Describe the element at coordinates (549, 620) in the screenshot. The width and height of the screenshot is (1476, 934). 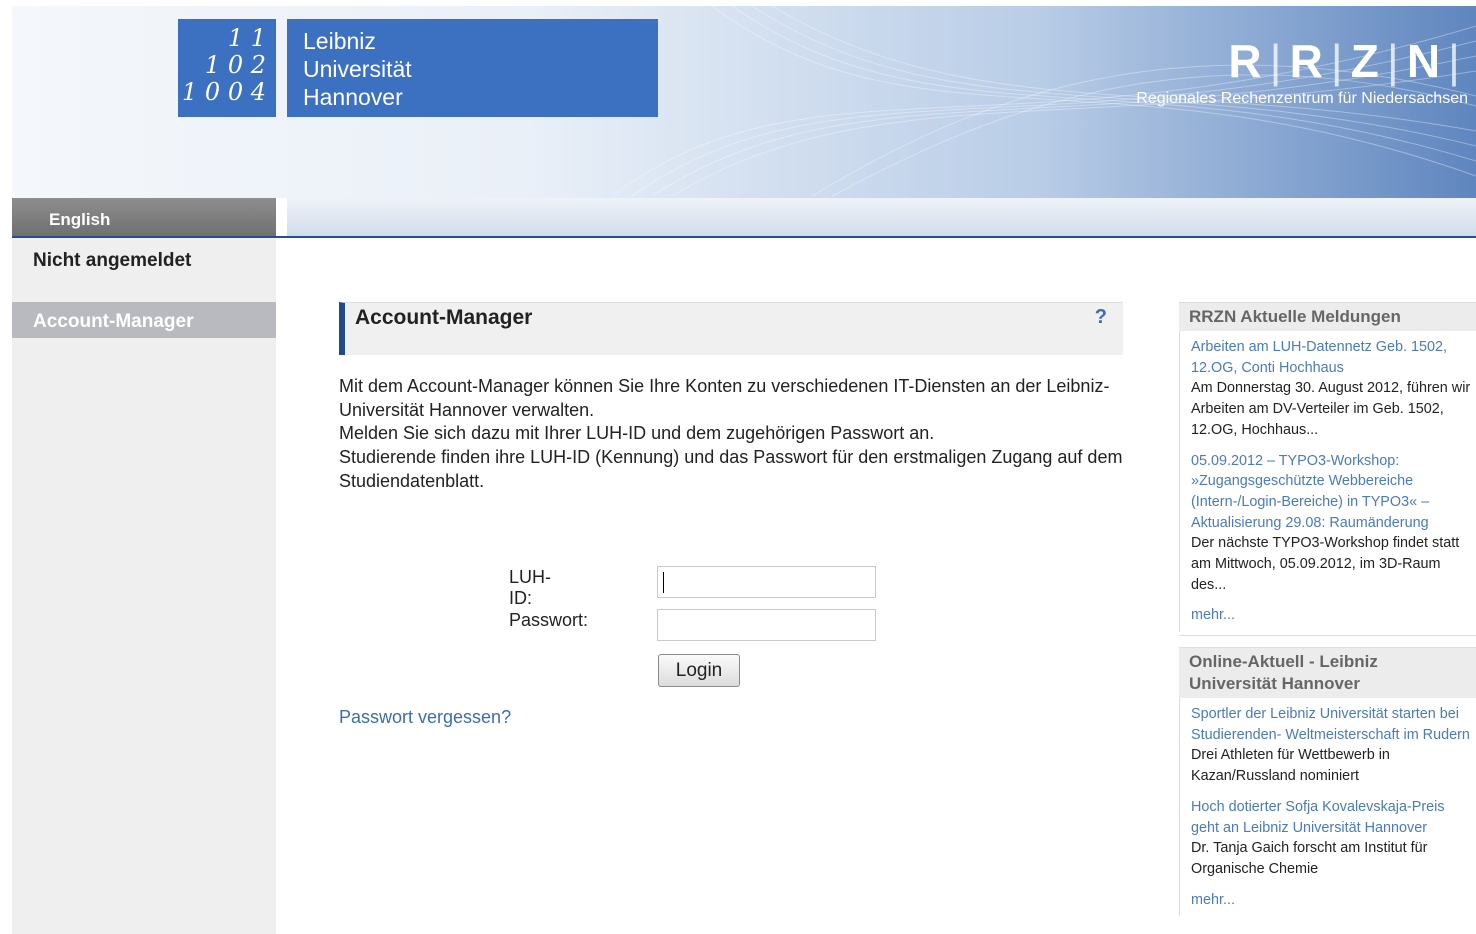
I see `password-label: Passwort:` at that location.